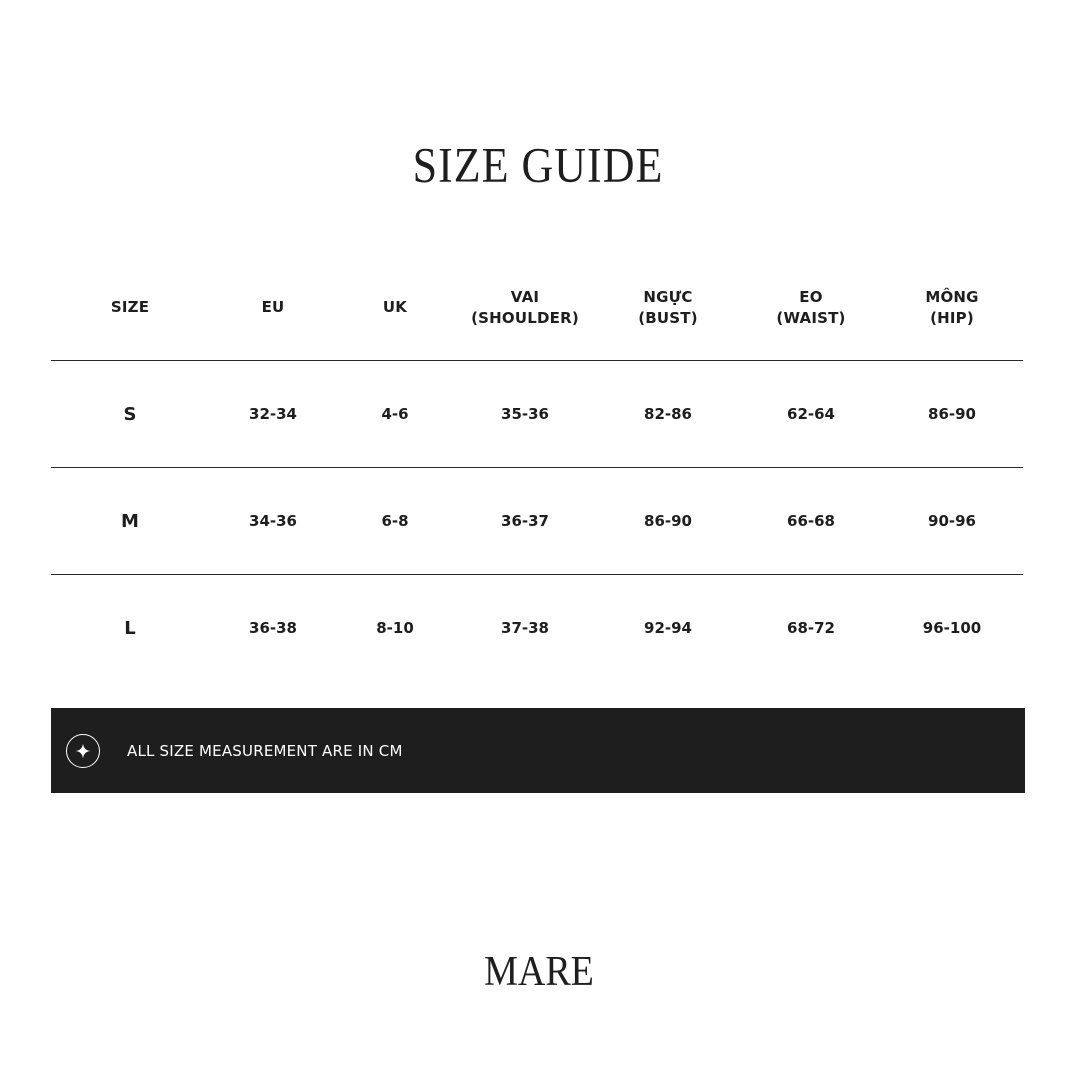 The height and width of the screenshot is (1080, 1080). Describe the element at coordinates (952, 627) in the screenshot. I see `hip-value: 96-100` at that location.